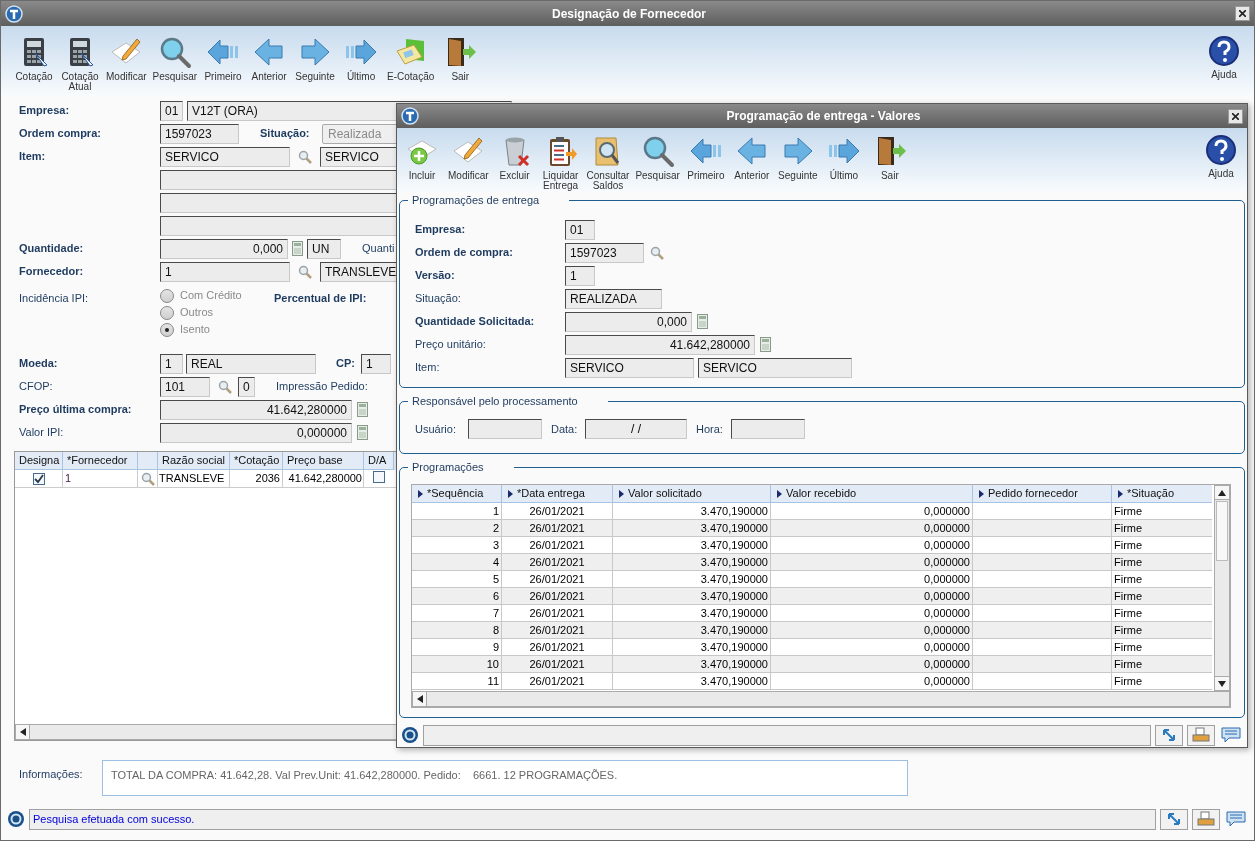  What do you see at coordinates (457, 528) in the screenshot?
I see `table-cell: 2` at bounding box center [457, 528].